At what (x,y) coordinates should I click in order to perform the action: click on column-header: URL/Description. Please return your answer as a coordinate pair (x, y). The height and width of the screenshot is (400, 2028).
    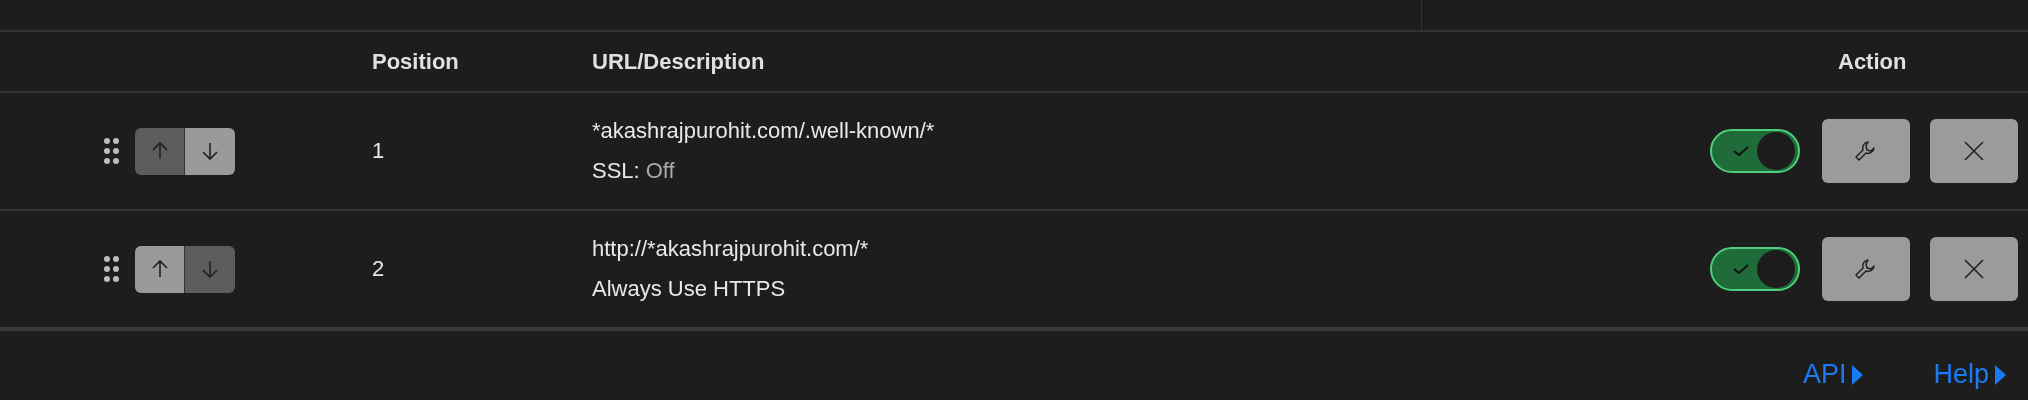
    Looking at the image, I should click on (678, 61).